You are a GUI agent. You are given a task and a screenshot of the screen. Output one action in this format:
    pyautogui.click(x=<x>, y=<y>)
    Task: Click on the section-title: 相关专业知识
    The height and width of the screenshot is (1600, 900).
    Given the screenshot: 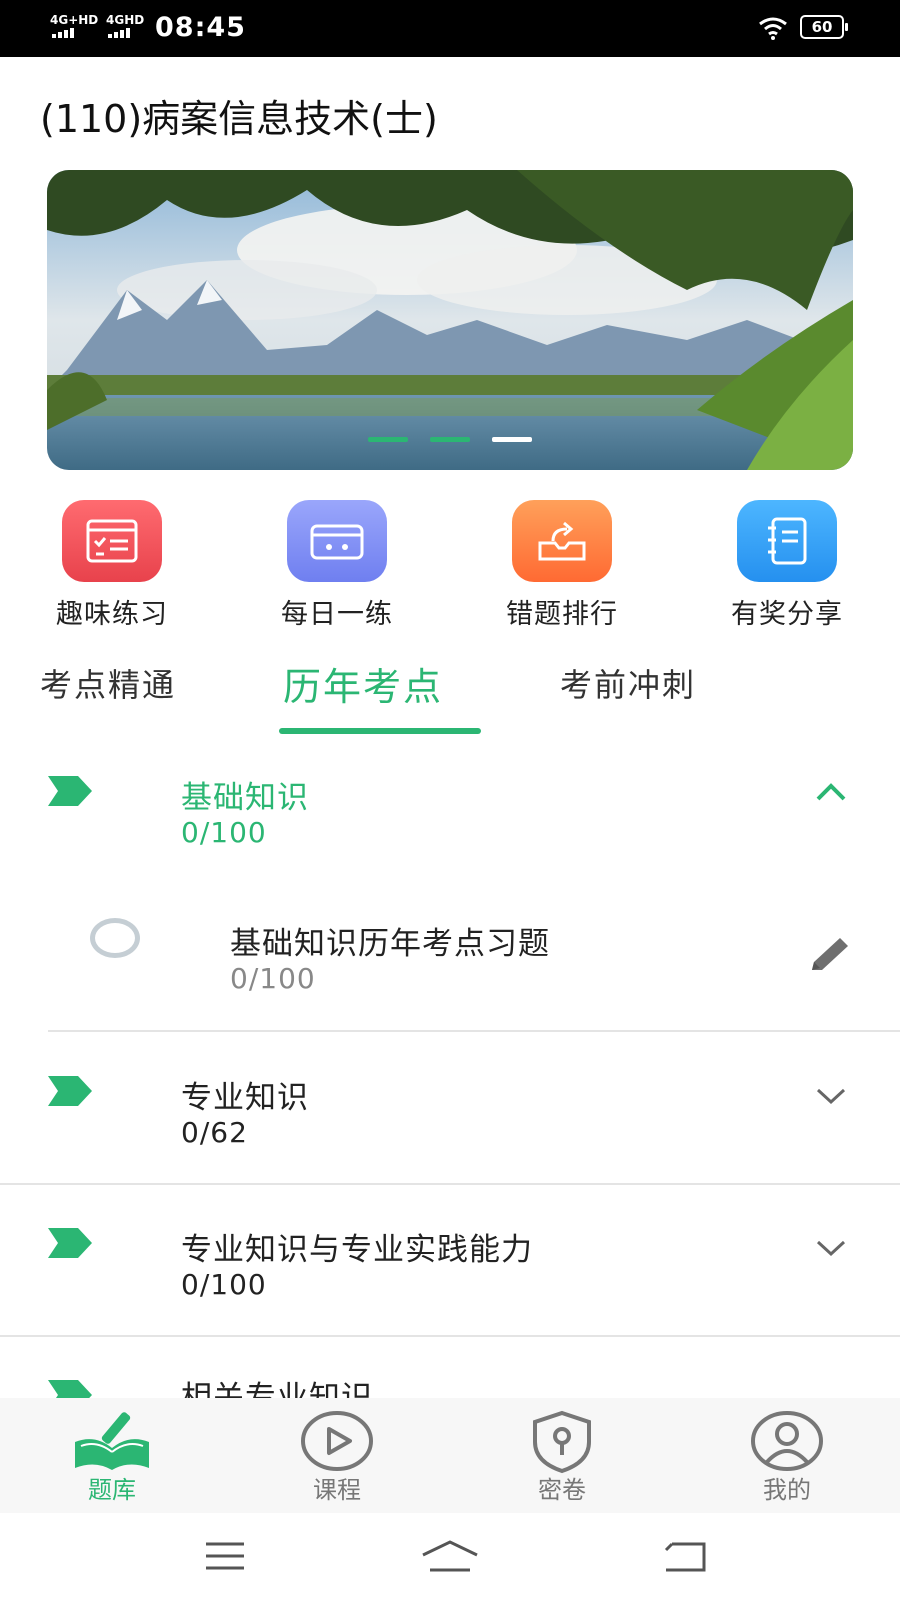 What is the action you would take?
    pyautogui.click(x=277, y=1389)
    